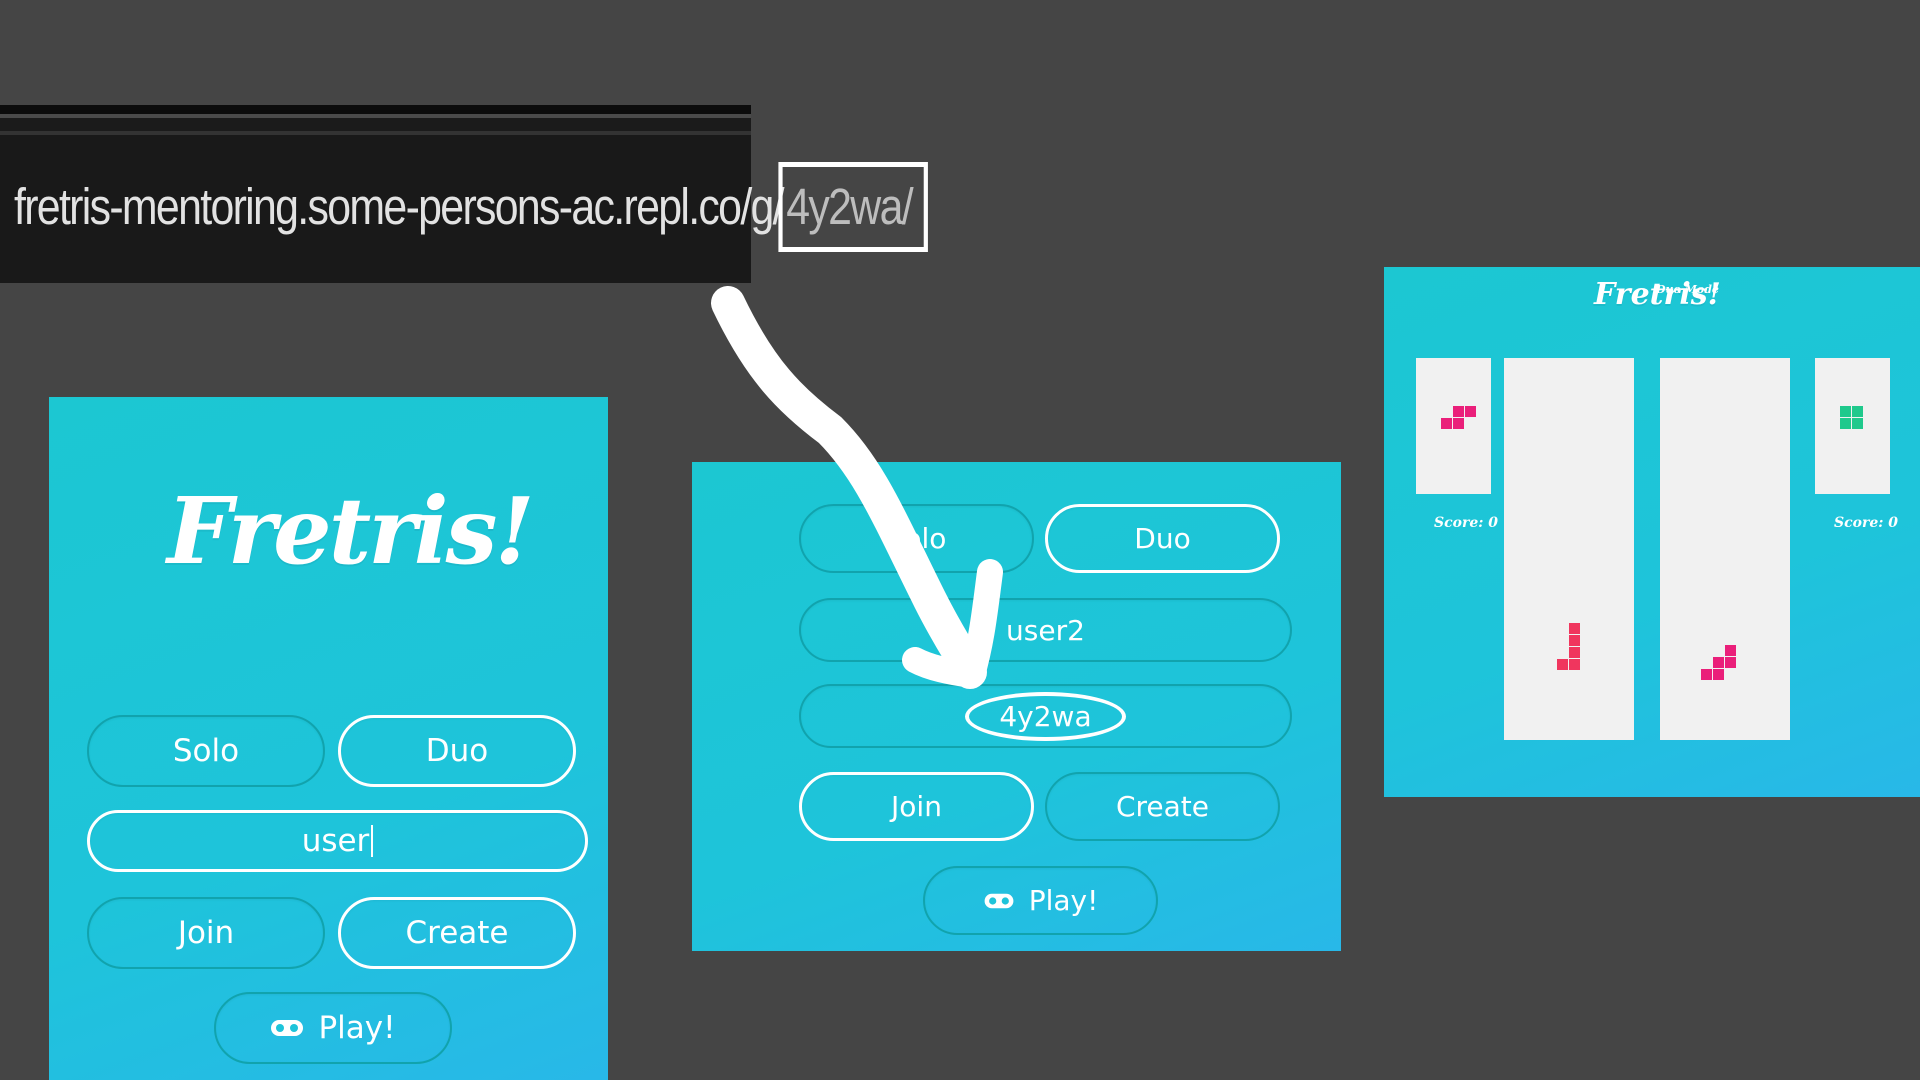  I want to click on username-input: user, so click(337, 841).